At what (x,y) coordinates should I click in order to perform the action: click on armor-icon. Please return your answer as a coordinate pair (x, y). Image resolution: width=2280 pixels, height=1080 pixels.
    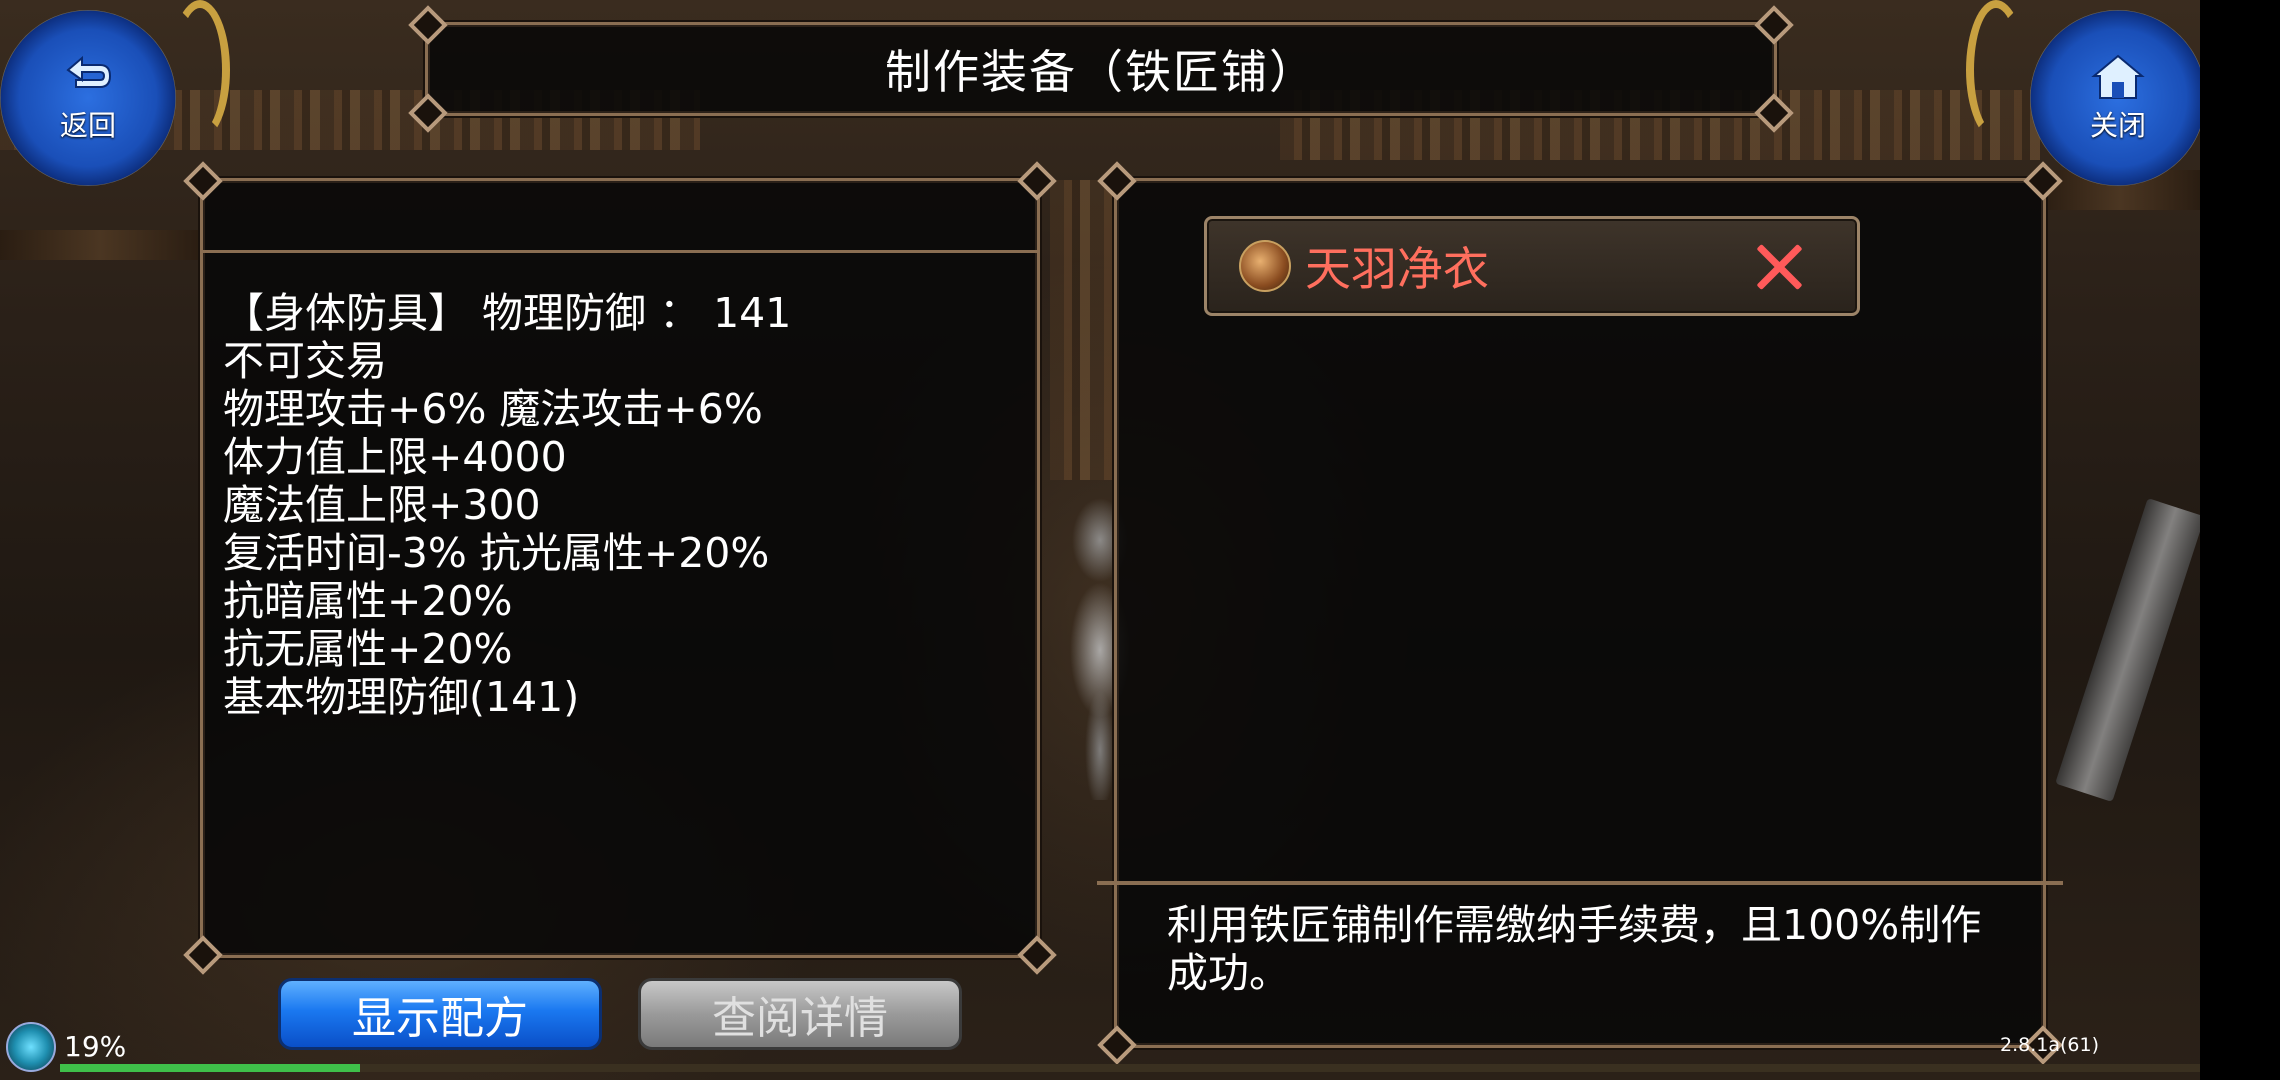
    Looking at the image, I should click on (1265, 266).